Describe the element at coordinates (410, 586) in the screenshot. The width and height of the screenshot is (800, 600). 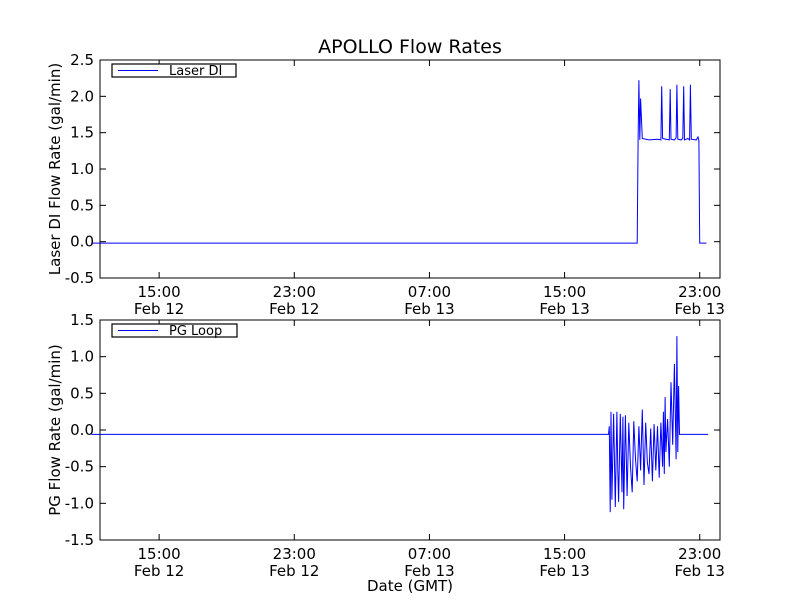
I see `x-axis-label: Date (GMT)` at that location.